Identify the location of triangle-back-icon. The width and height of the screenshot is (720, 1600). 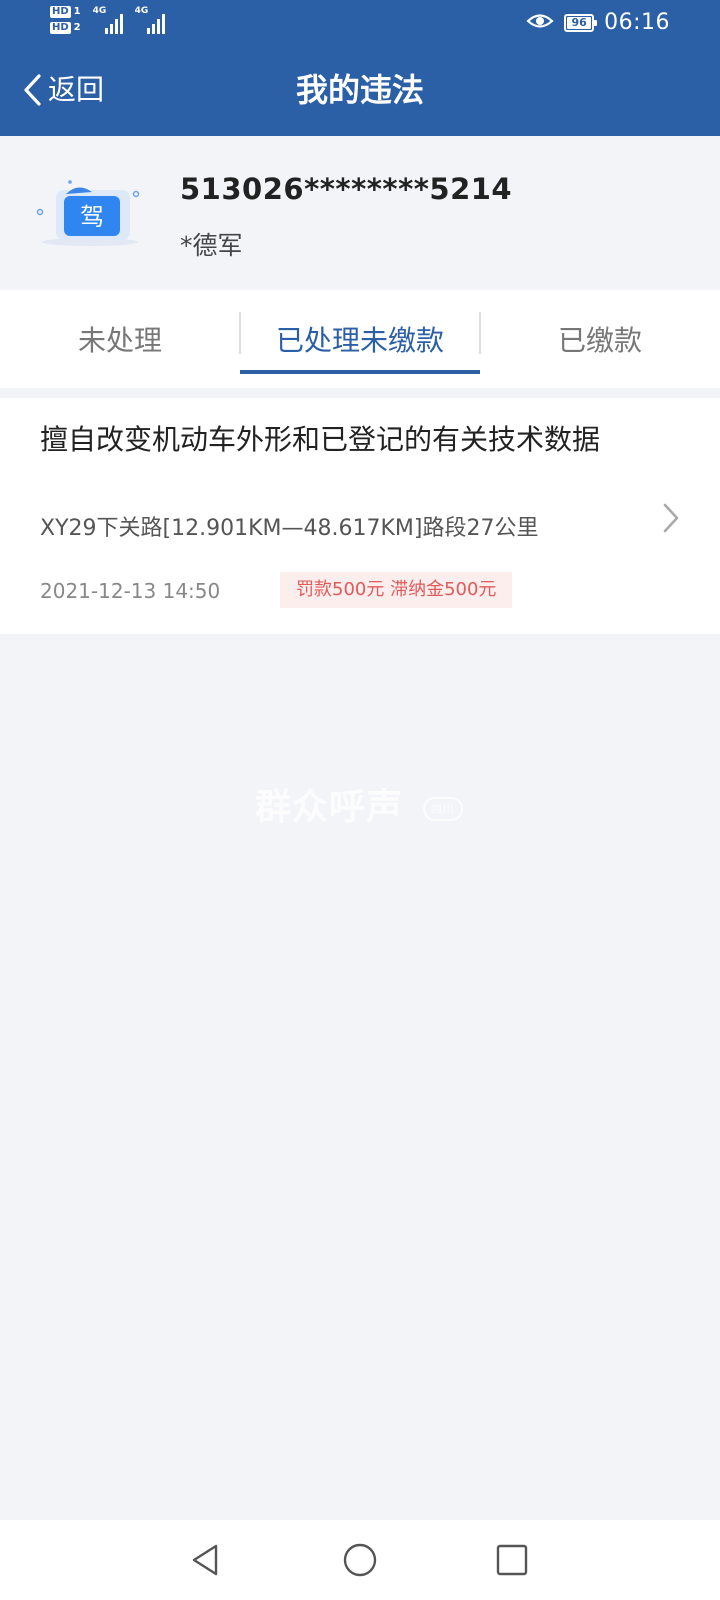
(206, 1564).